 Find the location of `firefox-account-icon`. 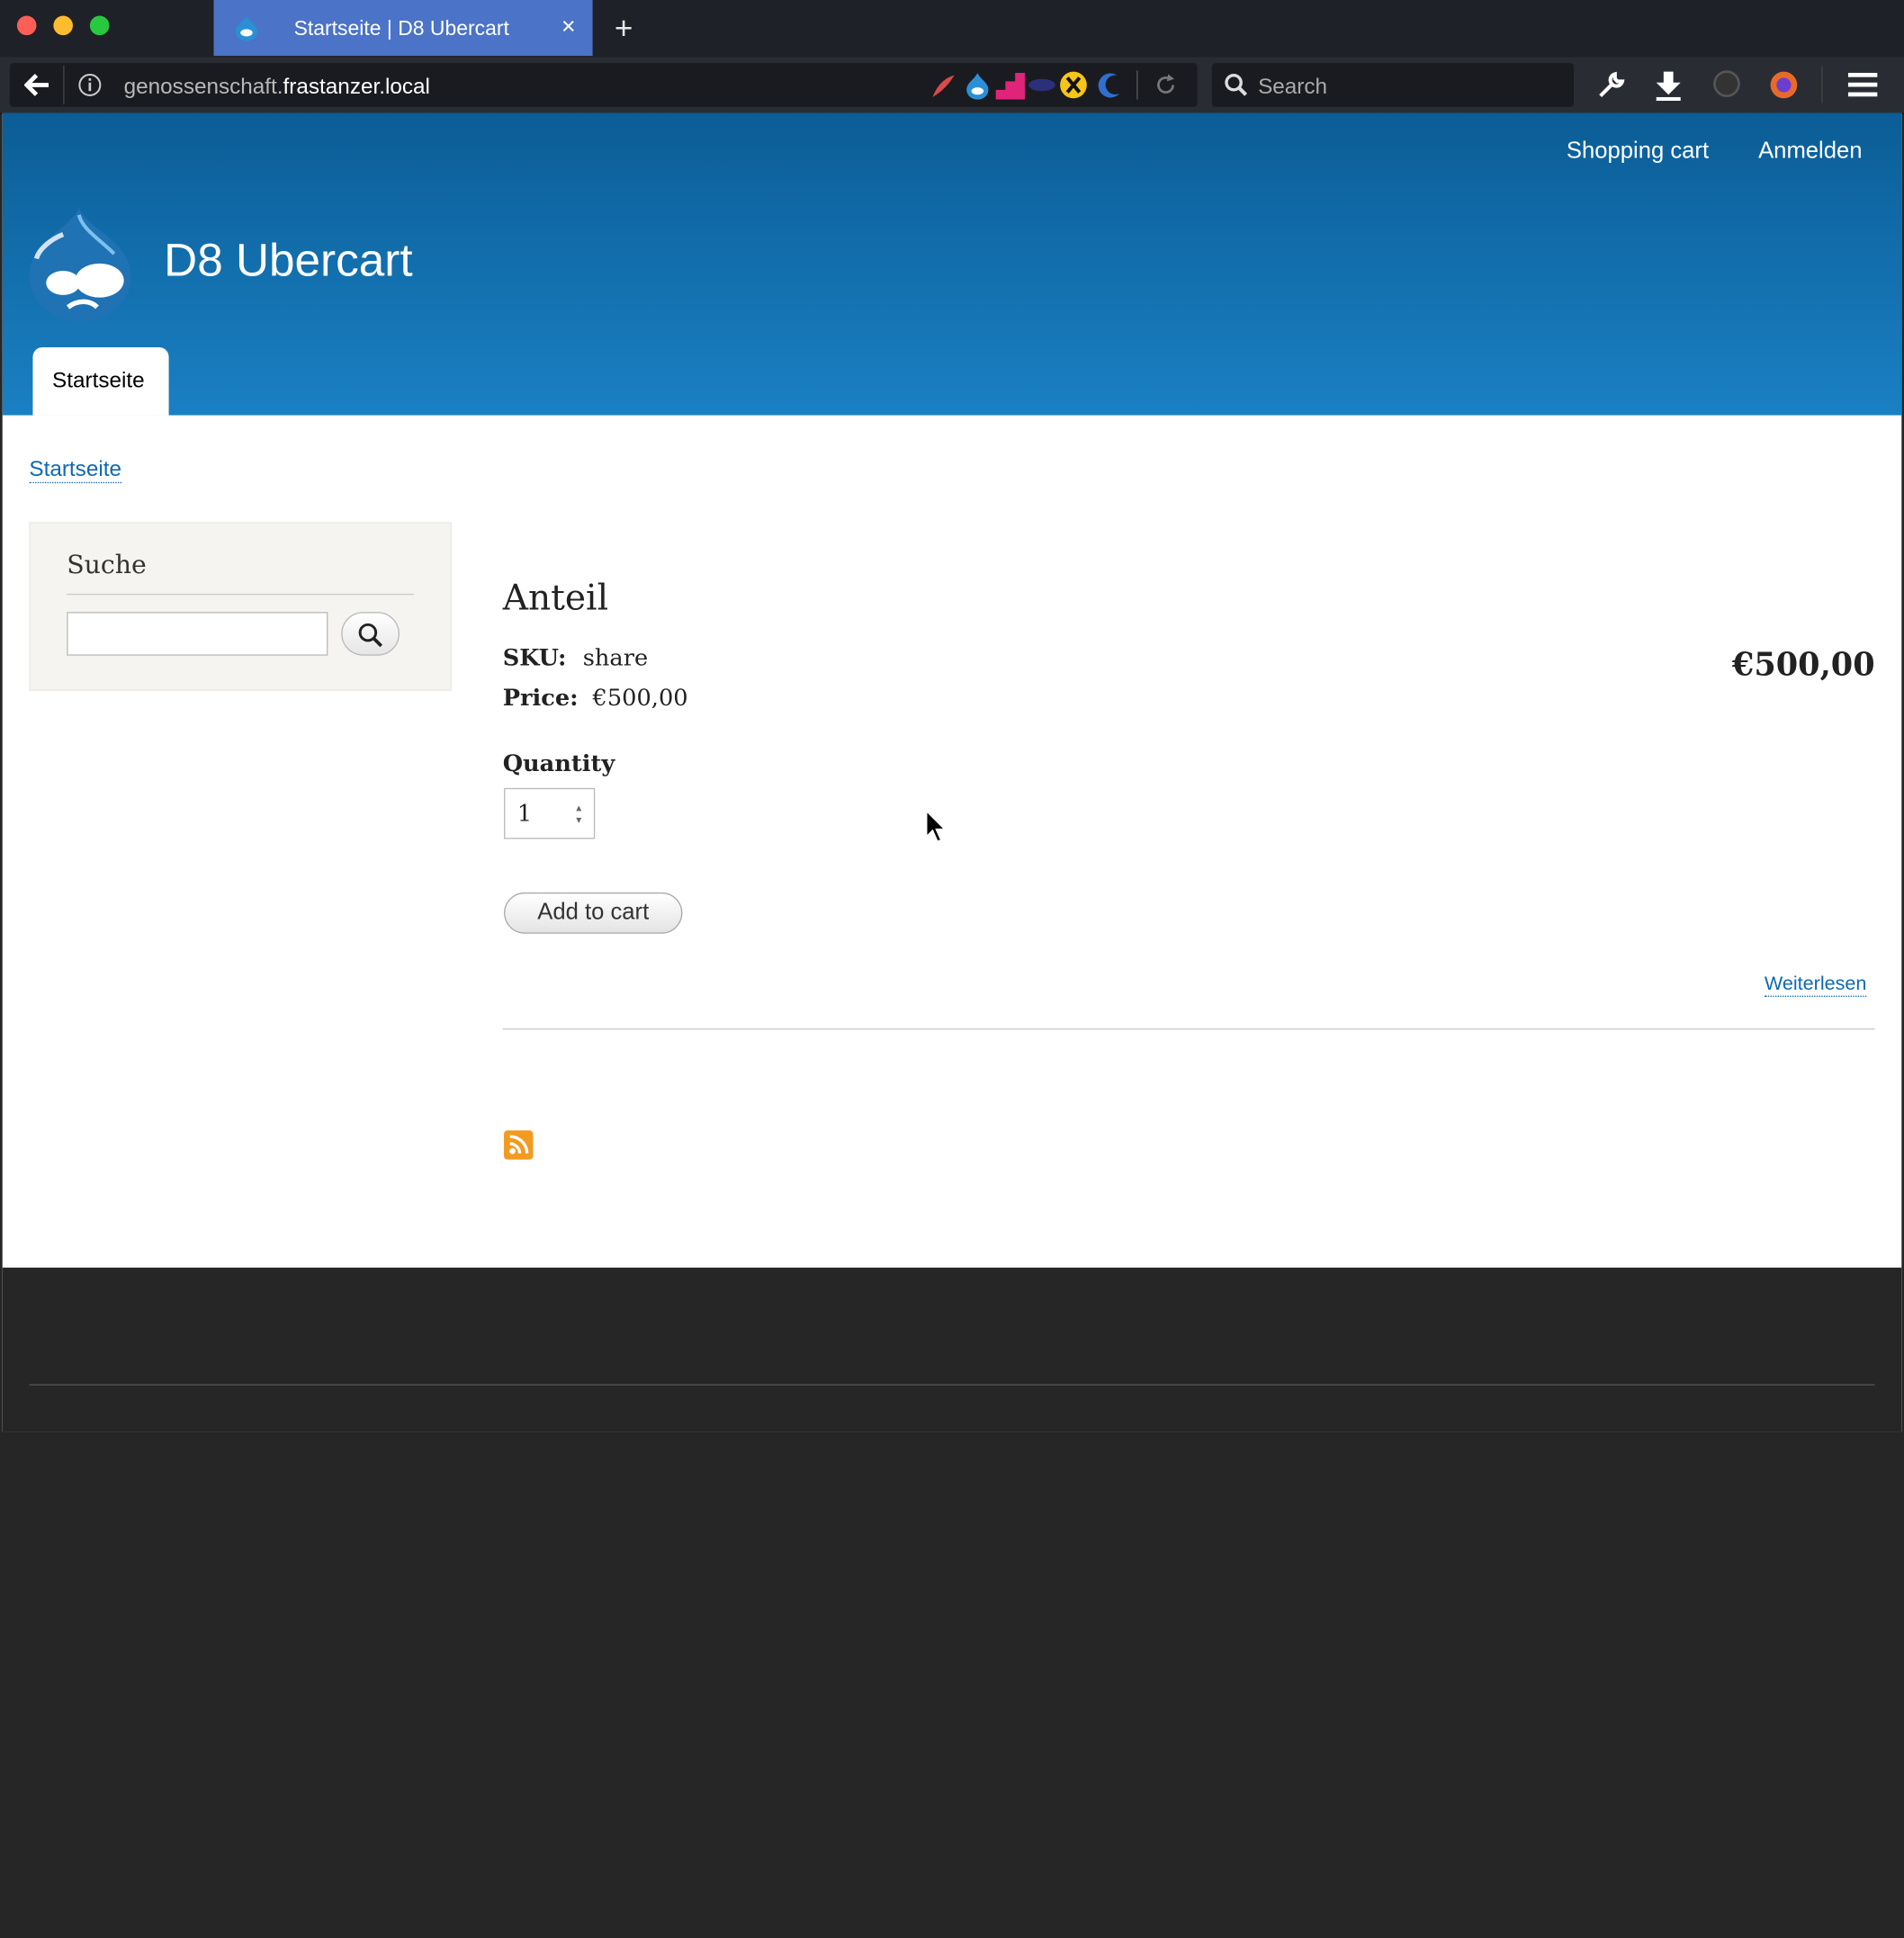

firefox-account-icon is located at coordinates (1784, 85).